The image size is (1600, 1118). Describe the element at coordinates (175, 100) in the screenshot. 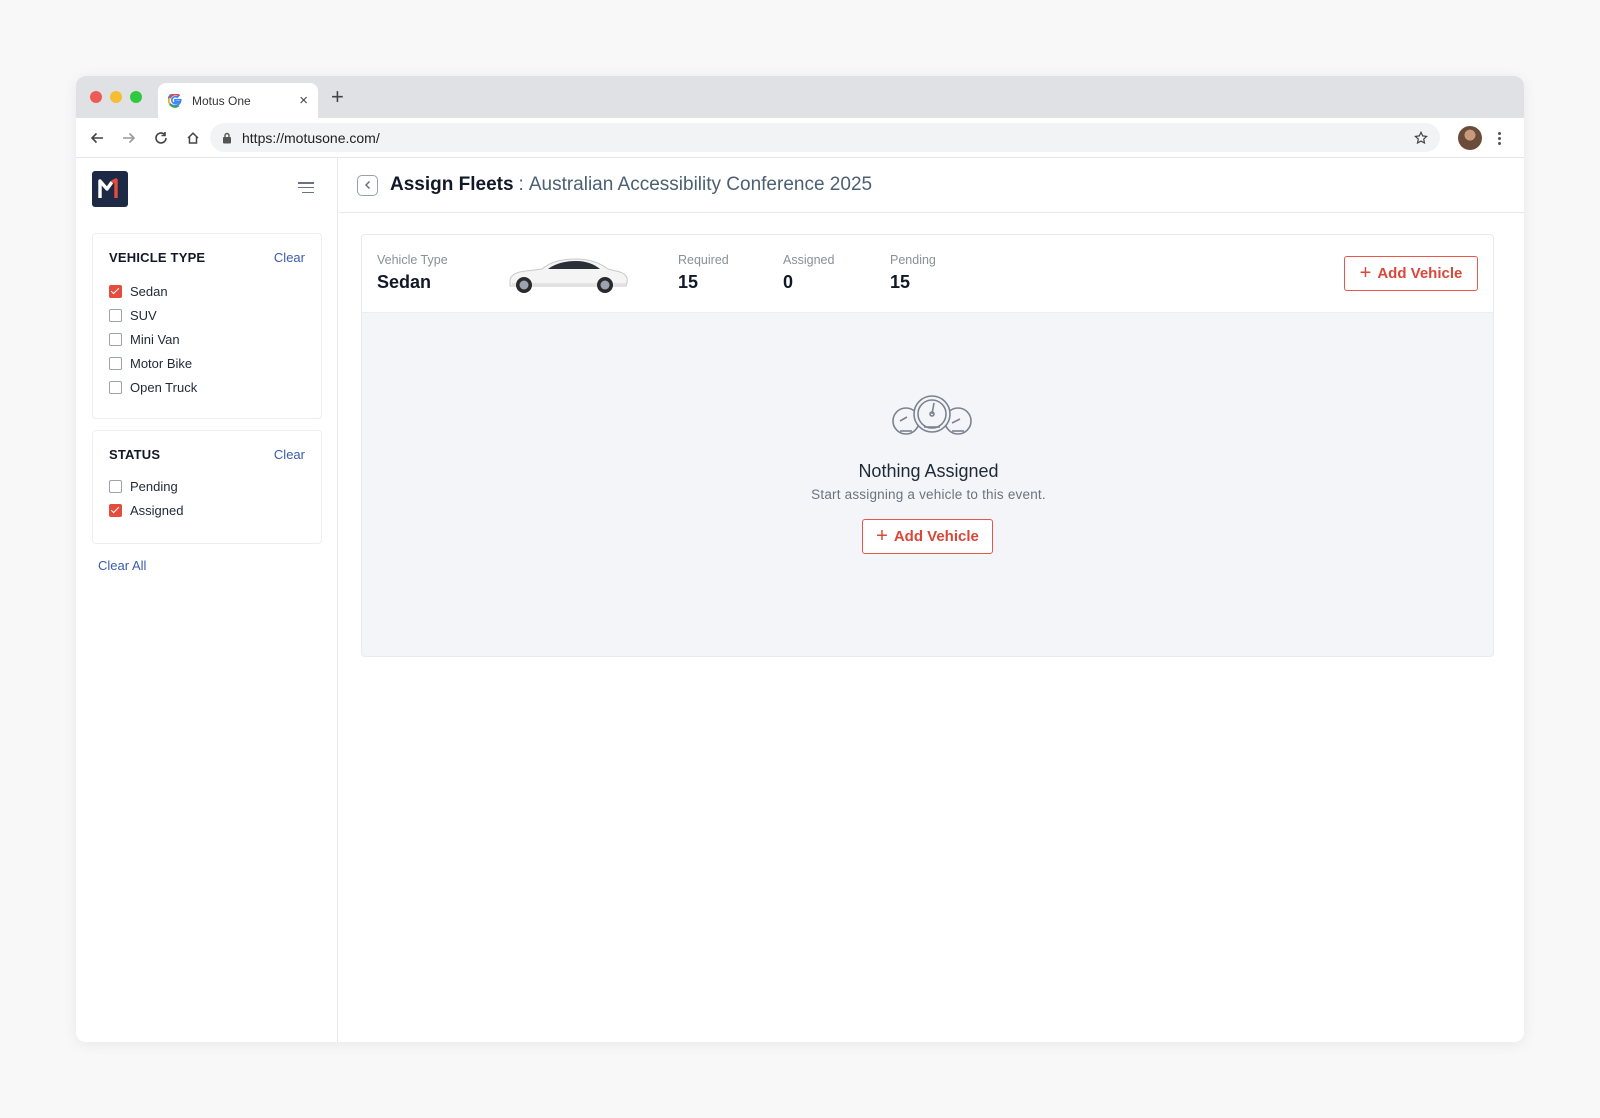

I see `google-icon` at that location.